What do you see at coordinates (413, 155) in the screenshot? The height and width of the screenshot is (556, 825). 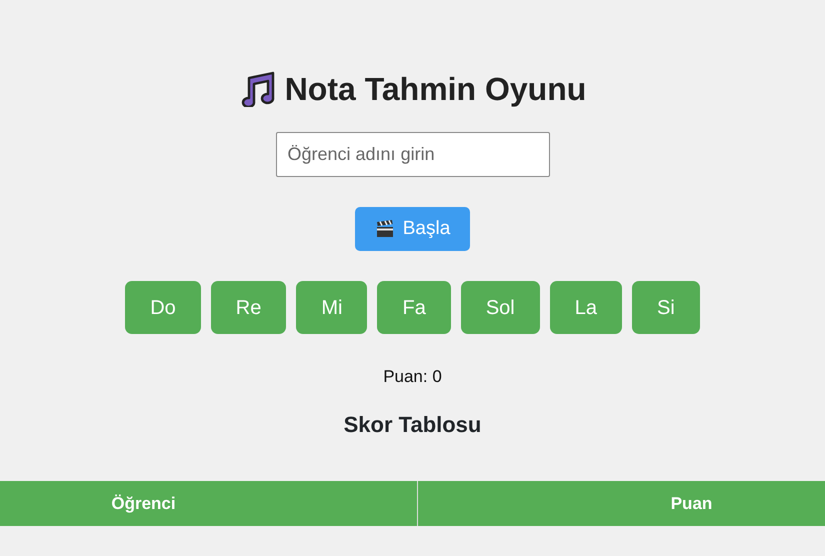 I see `student-name-field: Öğrenci adını girin` at bounding box center [413, 155].